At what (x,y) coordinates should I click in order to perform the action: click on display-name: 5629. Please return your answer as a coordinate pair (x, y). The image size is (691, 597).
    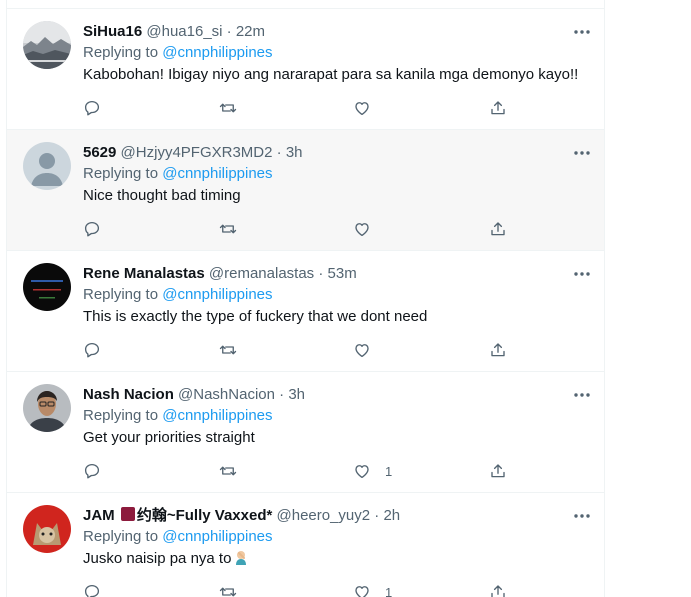
    Looking at the image, I should click on (99, 152).